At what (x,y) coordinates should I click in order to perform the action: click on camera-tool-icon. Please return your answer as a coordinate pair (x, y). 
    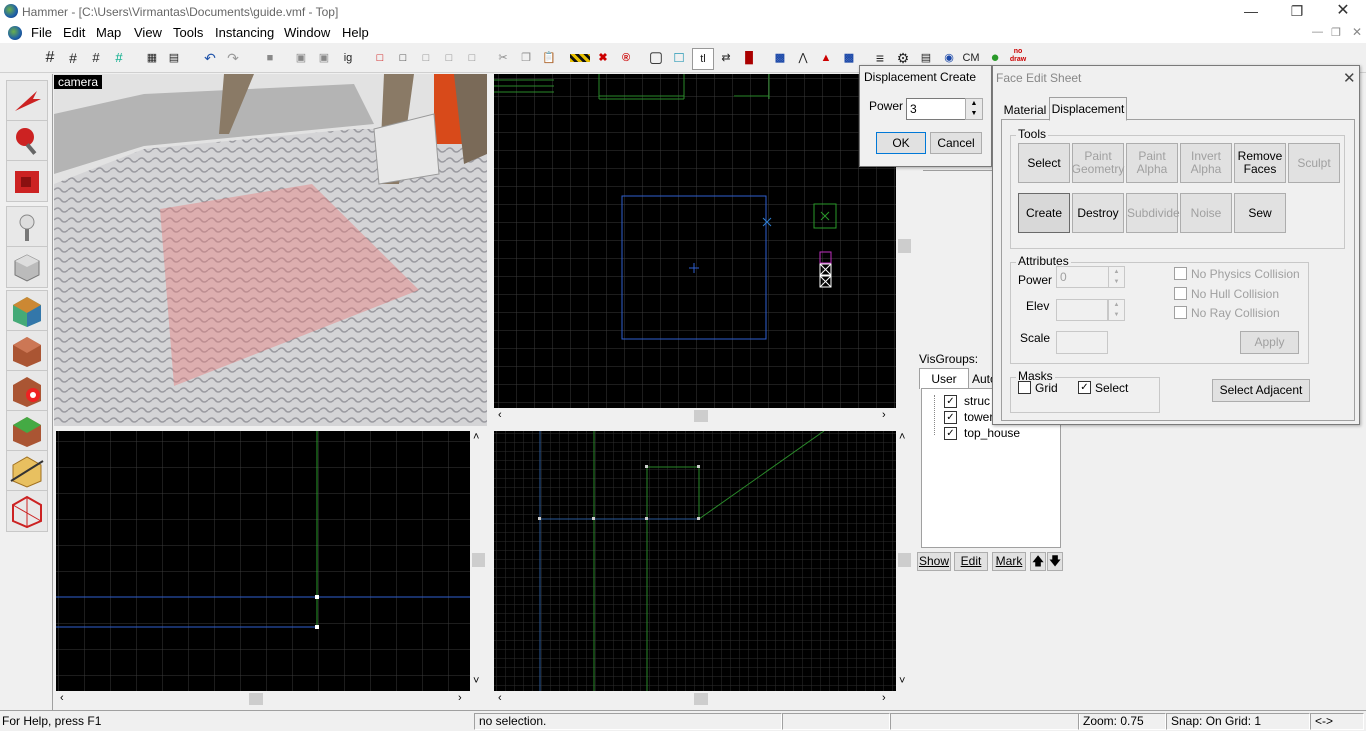
    Looking at the image, I should click on (27, 181).